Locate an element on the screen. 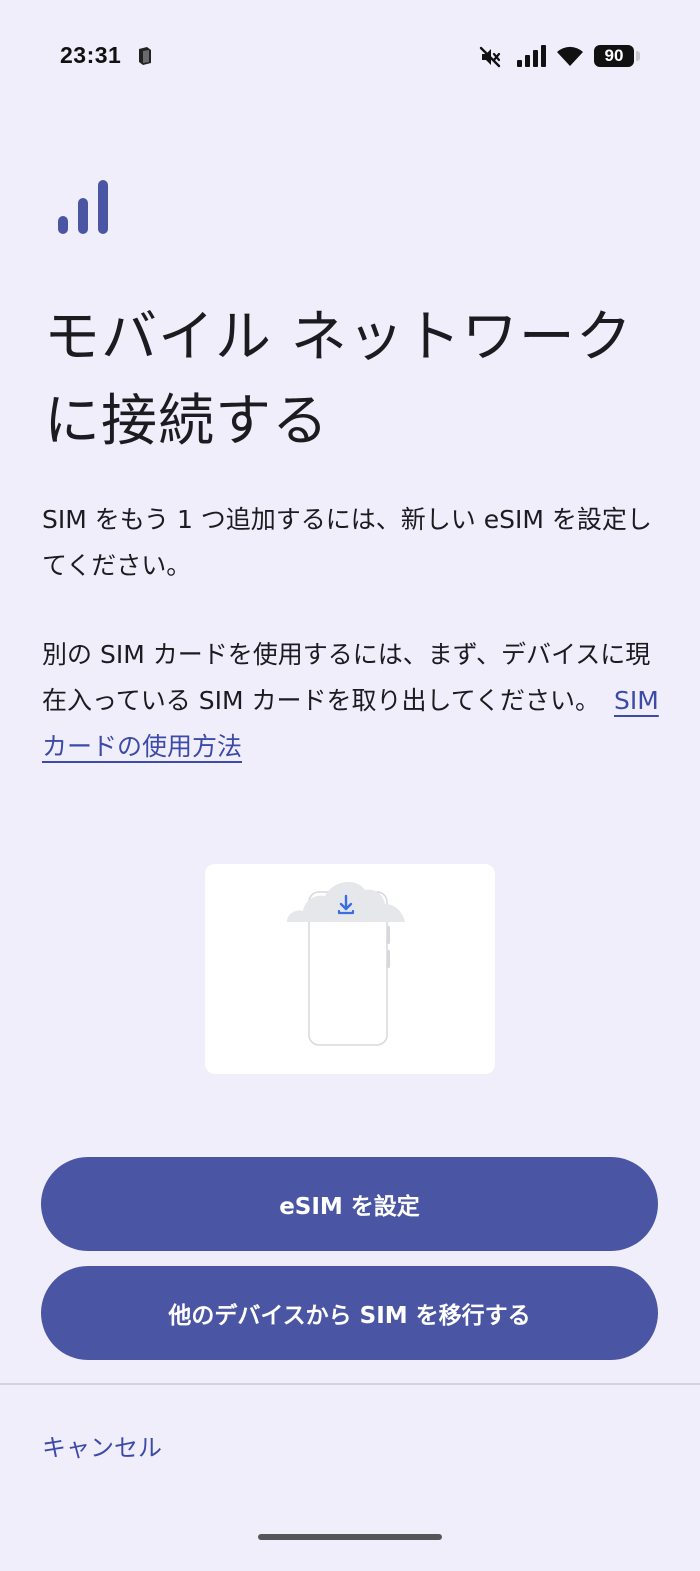 The image size is (700, 1571). esim-description: SIM をもう 1 つ追加するには、新しい eSIM を設定してください。 is located at coordinates (352, 543).